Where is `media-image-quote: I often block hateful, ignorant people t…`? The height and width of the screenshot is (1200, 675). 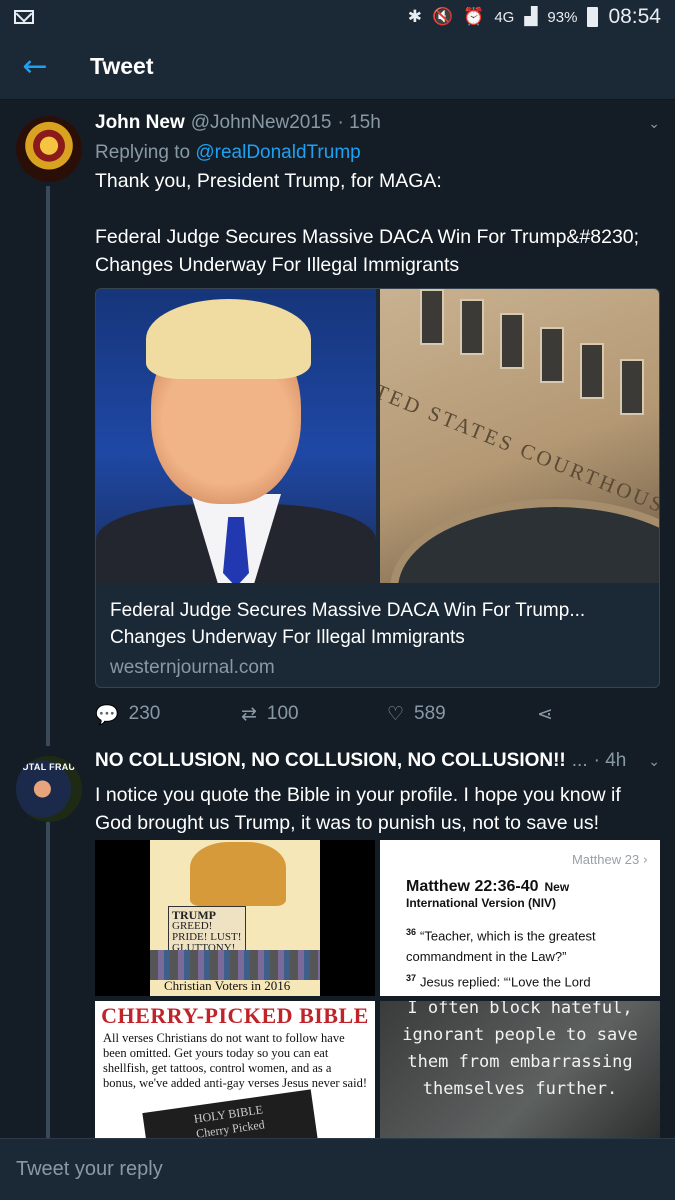 media-image-quote: I often block hateful, ignorant people t… is located at coordinates (520, 1069).